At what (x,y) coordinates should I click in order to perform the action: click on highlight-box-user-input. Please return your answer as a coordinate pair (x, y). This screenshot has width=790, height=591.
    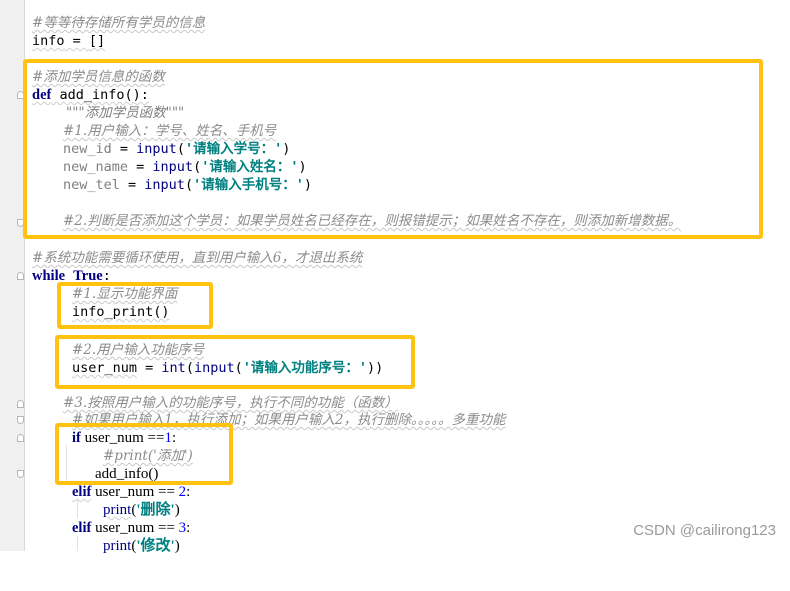
    Looking at the image, I should click on (235, 362).